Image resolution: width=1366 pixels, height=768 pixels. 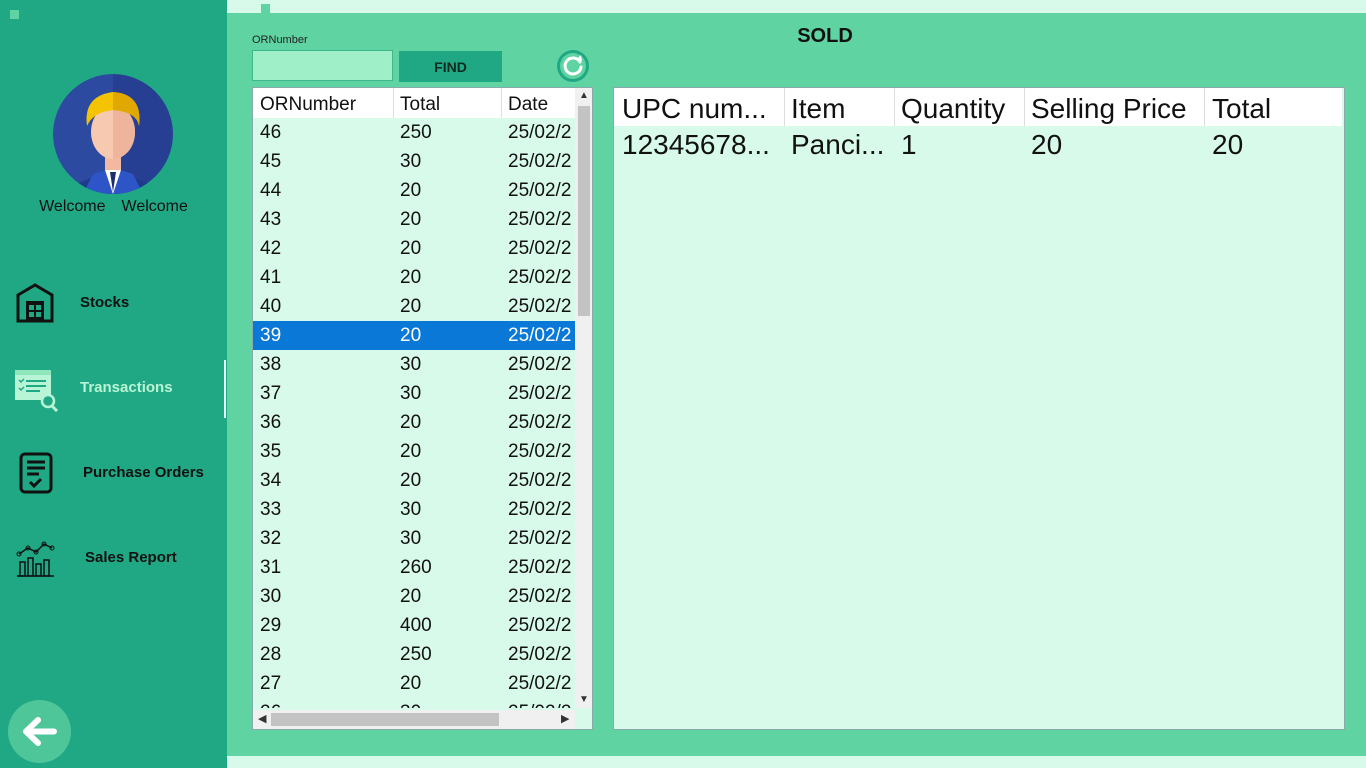 I want to click on back-button, so click(x=39, y=731).